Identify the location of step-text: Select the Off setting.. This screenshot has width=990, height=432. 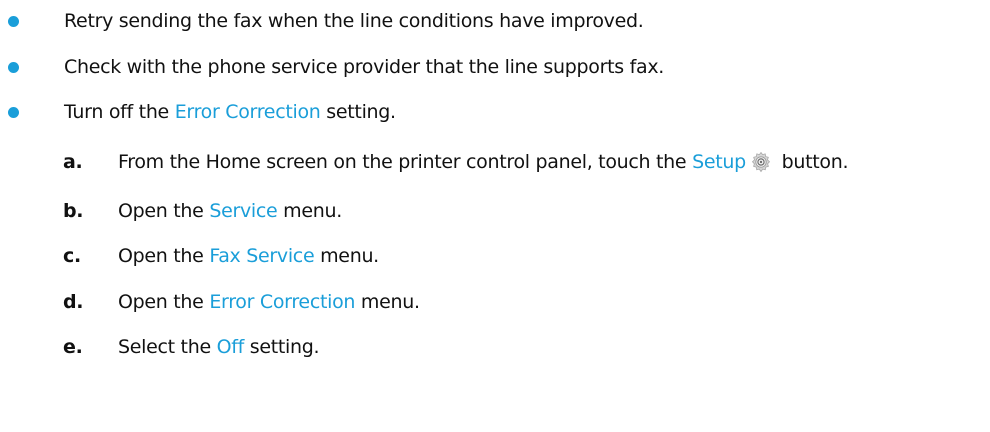
(219, 347).